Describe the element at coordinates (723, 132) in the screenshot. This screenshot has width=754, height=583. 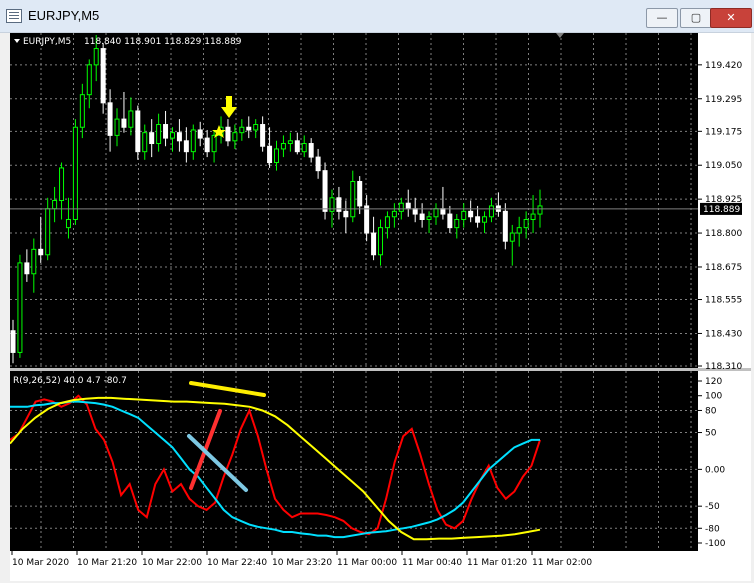
I see `price-tick-label: 119.175` at that location.